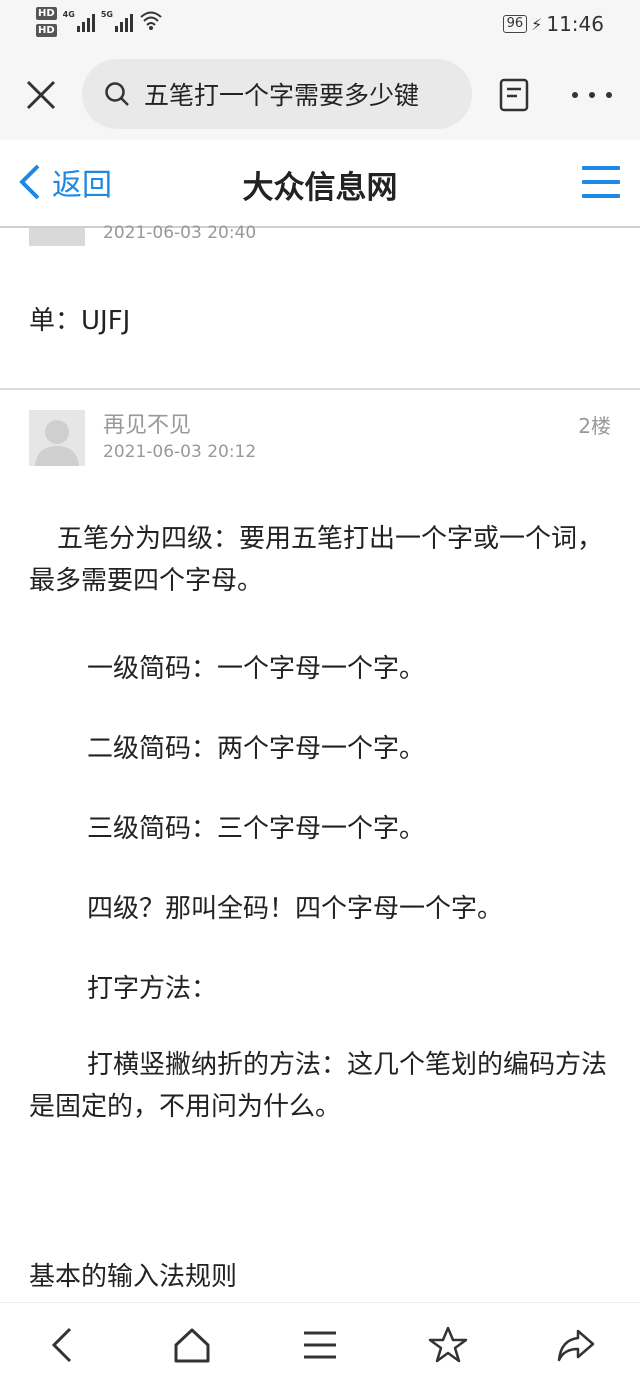  What do you see at coordinates (64, 1345) in the screenshot?
I see `back-icon` at bounding box center [64, 1345].